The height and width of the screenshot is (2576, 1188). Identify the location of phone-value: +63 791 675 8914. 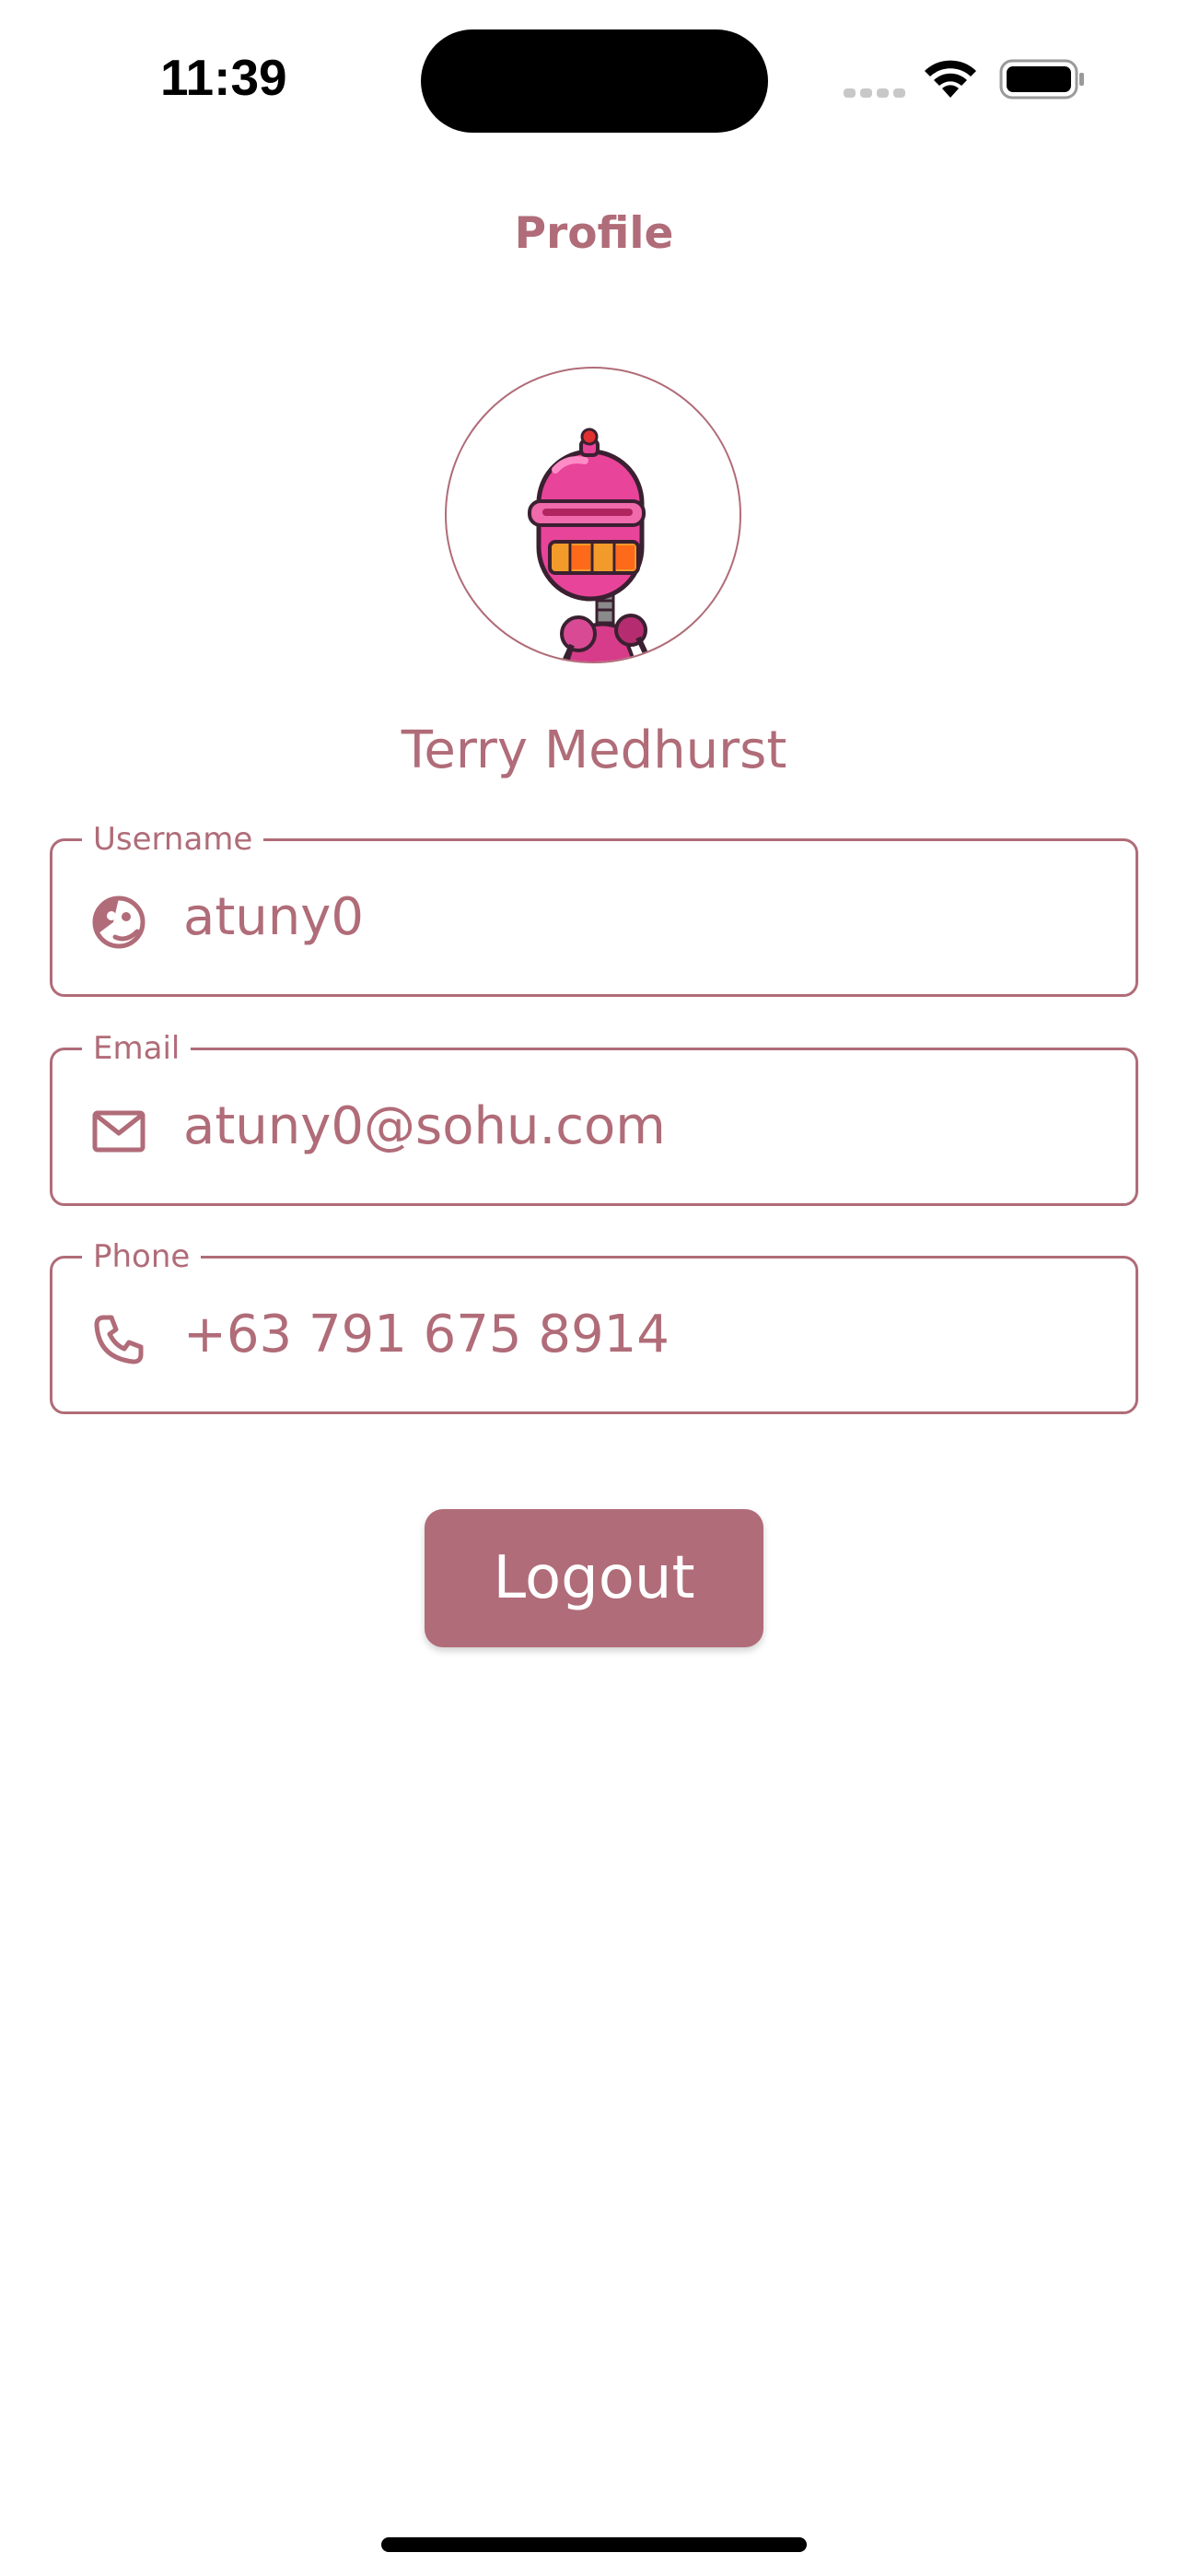
(427, 1334).